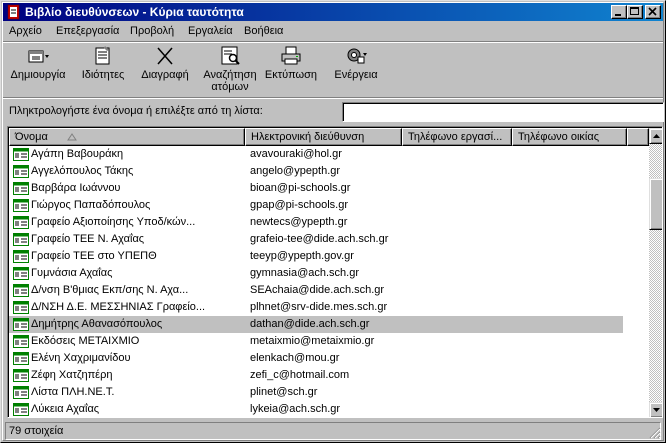  I want to click on arrow-up-icon, so click(656, 136).